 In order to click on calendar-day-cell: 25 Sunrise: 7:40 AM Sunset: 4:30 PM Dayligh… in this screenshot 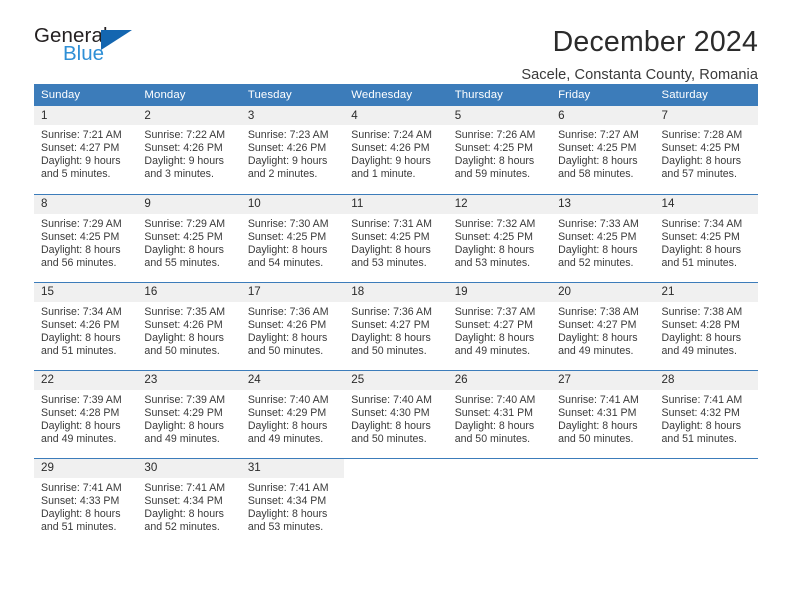, I will do `click(396, 413)`.